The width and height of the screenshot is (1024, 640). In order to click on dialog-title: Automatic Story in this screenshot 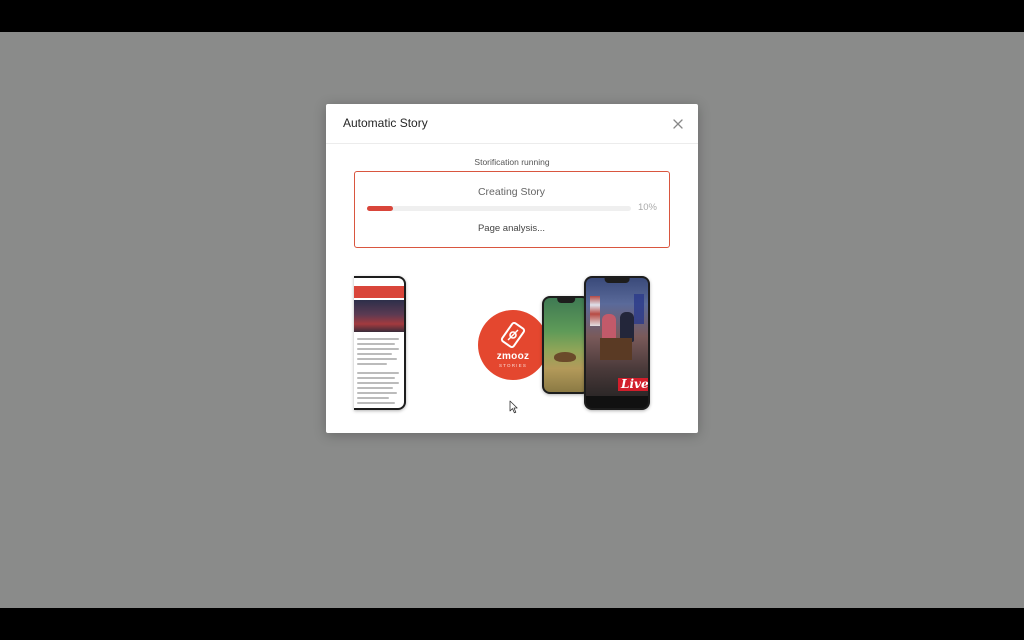, I will do `click(385, 123)`.